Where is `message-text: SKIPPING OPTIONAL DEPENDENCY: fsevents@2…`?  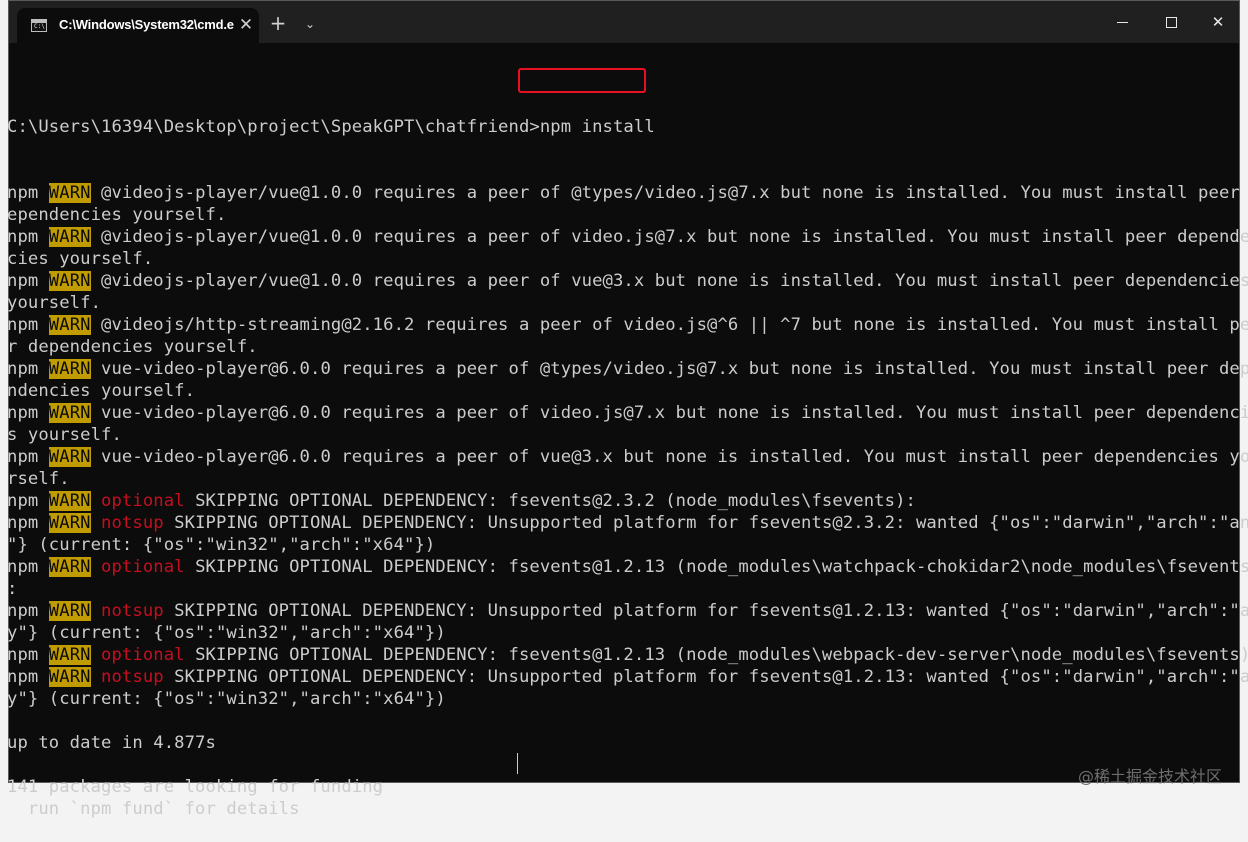
message-text: SKIPPING OPTIONAL DEPENDENCY: fsevents@2… is located at coordinates (550, 501).